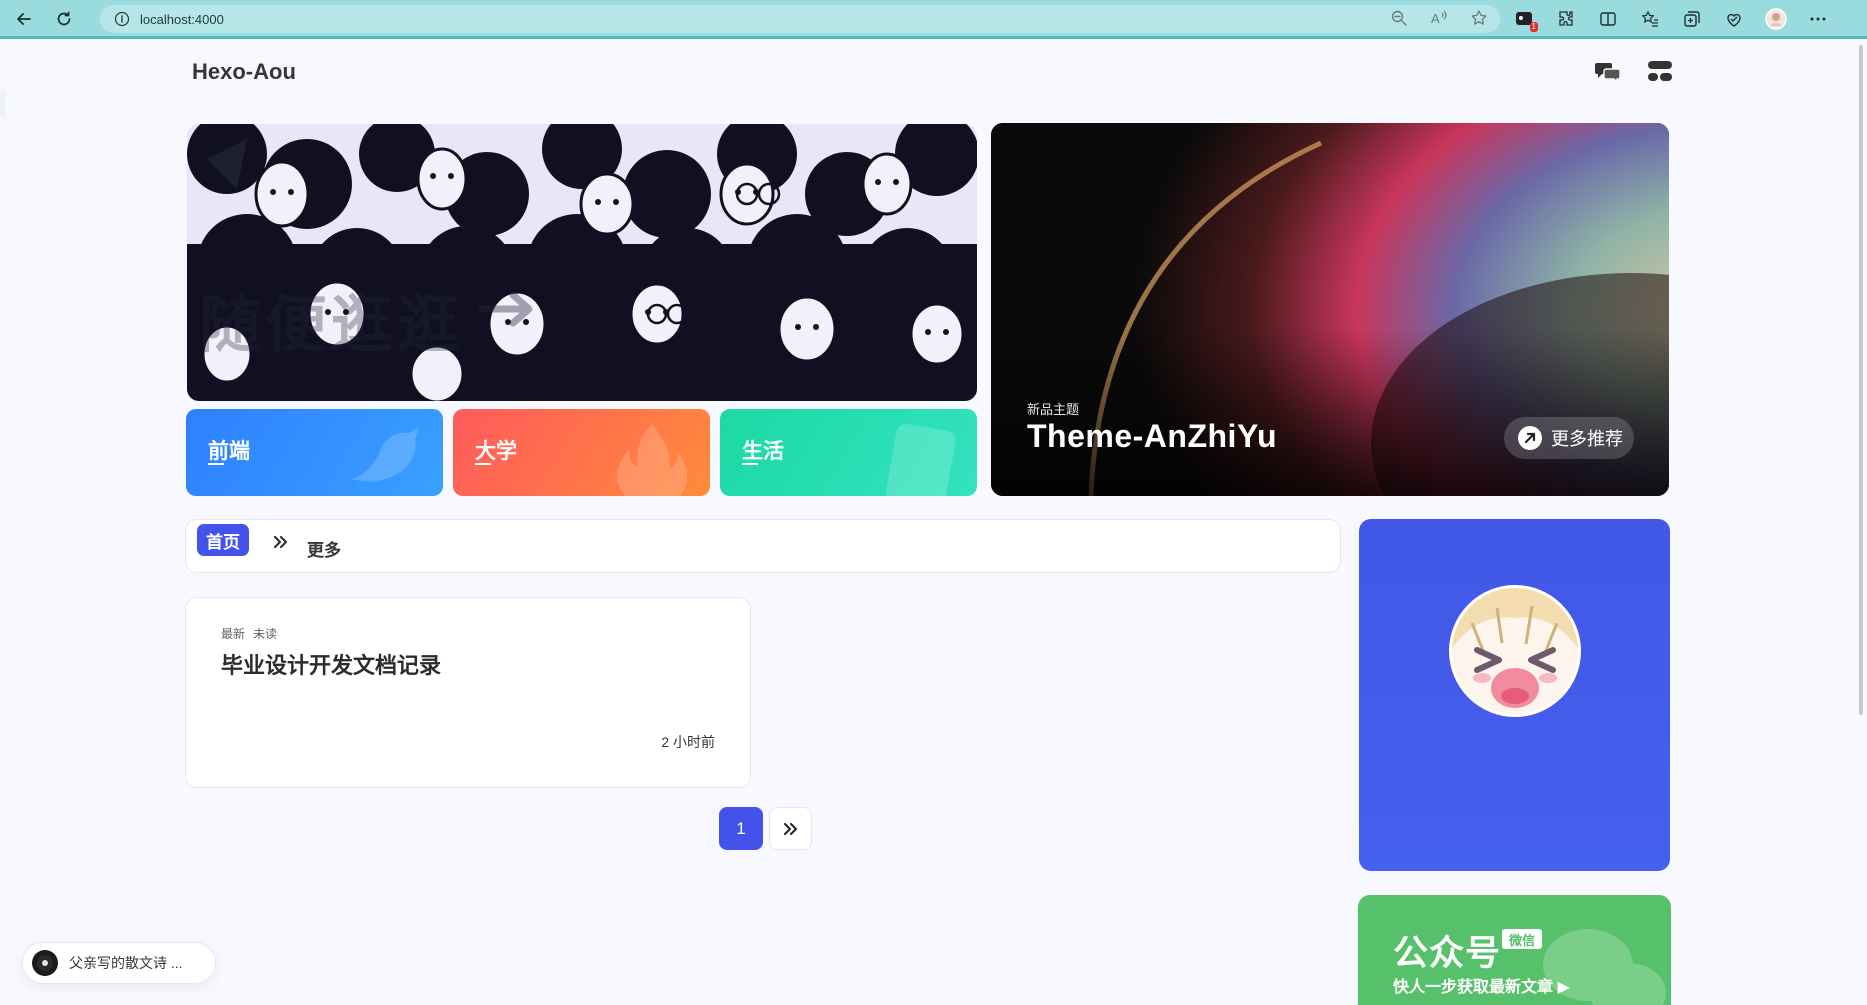  What do you see at coordinates (324, 548) in the screenshot?
I see `nav-more-link: 更多` at bounding box center [324, 548].